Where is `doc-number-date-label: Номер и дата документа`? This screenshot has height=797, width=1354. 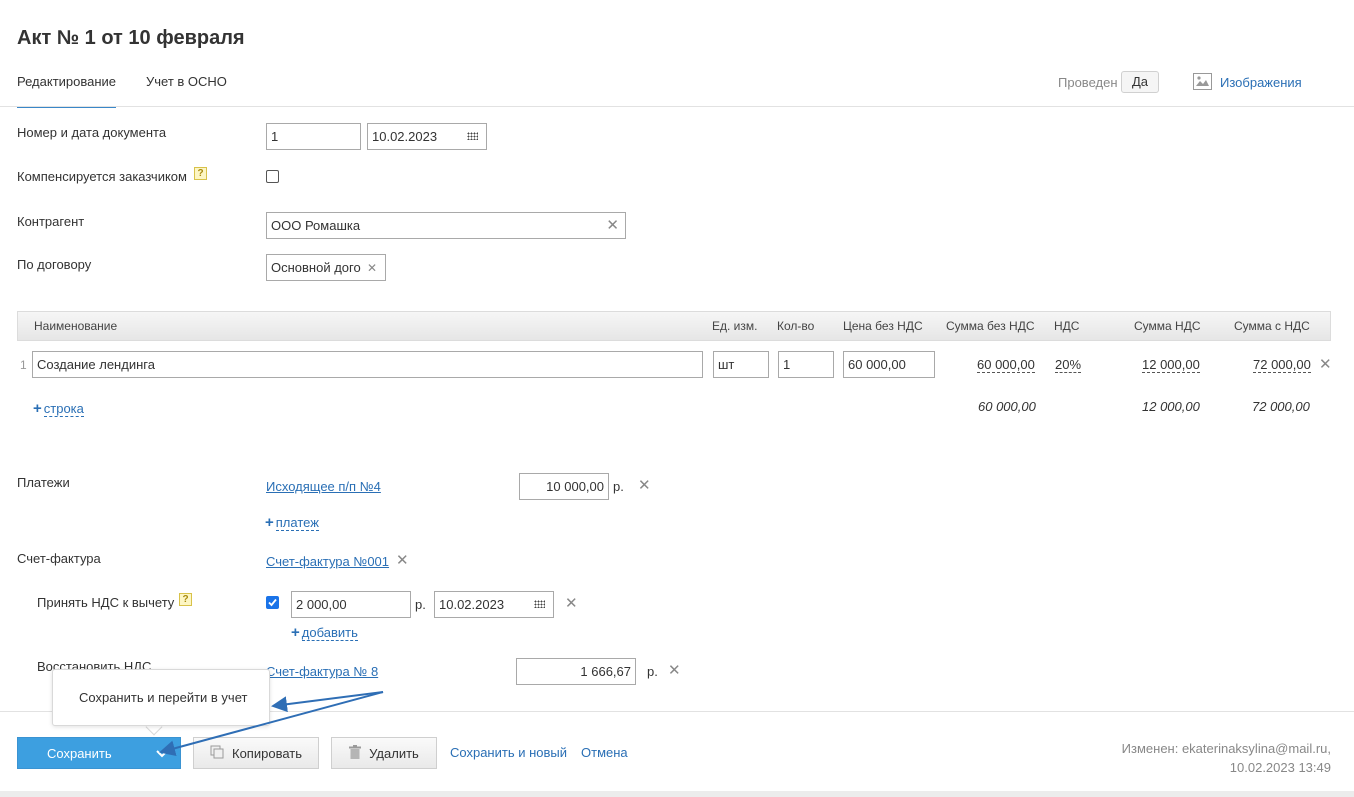
doc-number-date-label: Номер и дата документа is located at coordinates (92, 132).